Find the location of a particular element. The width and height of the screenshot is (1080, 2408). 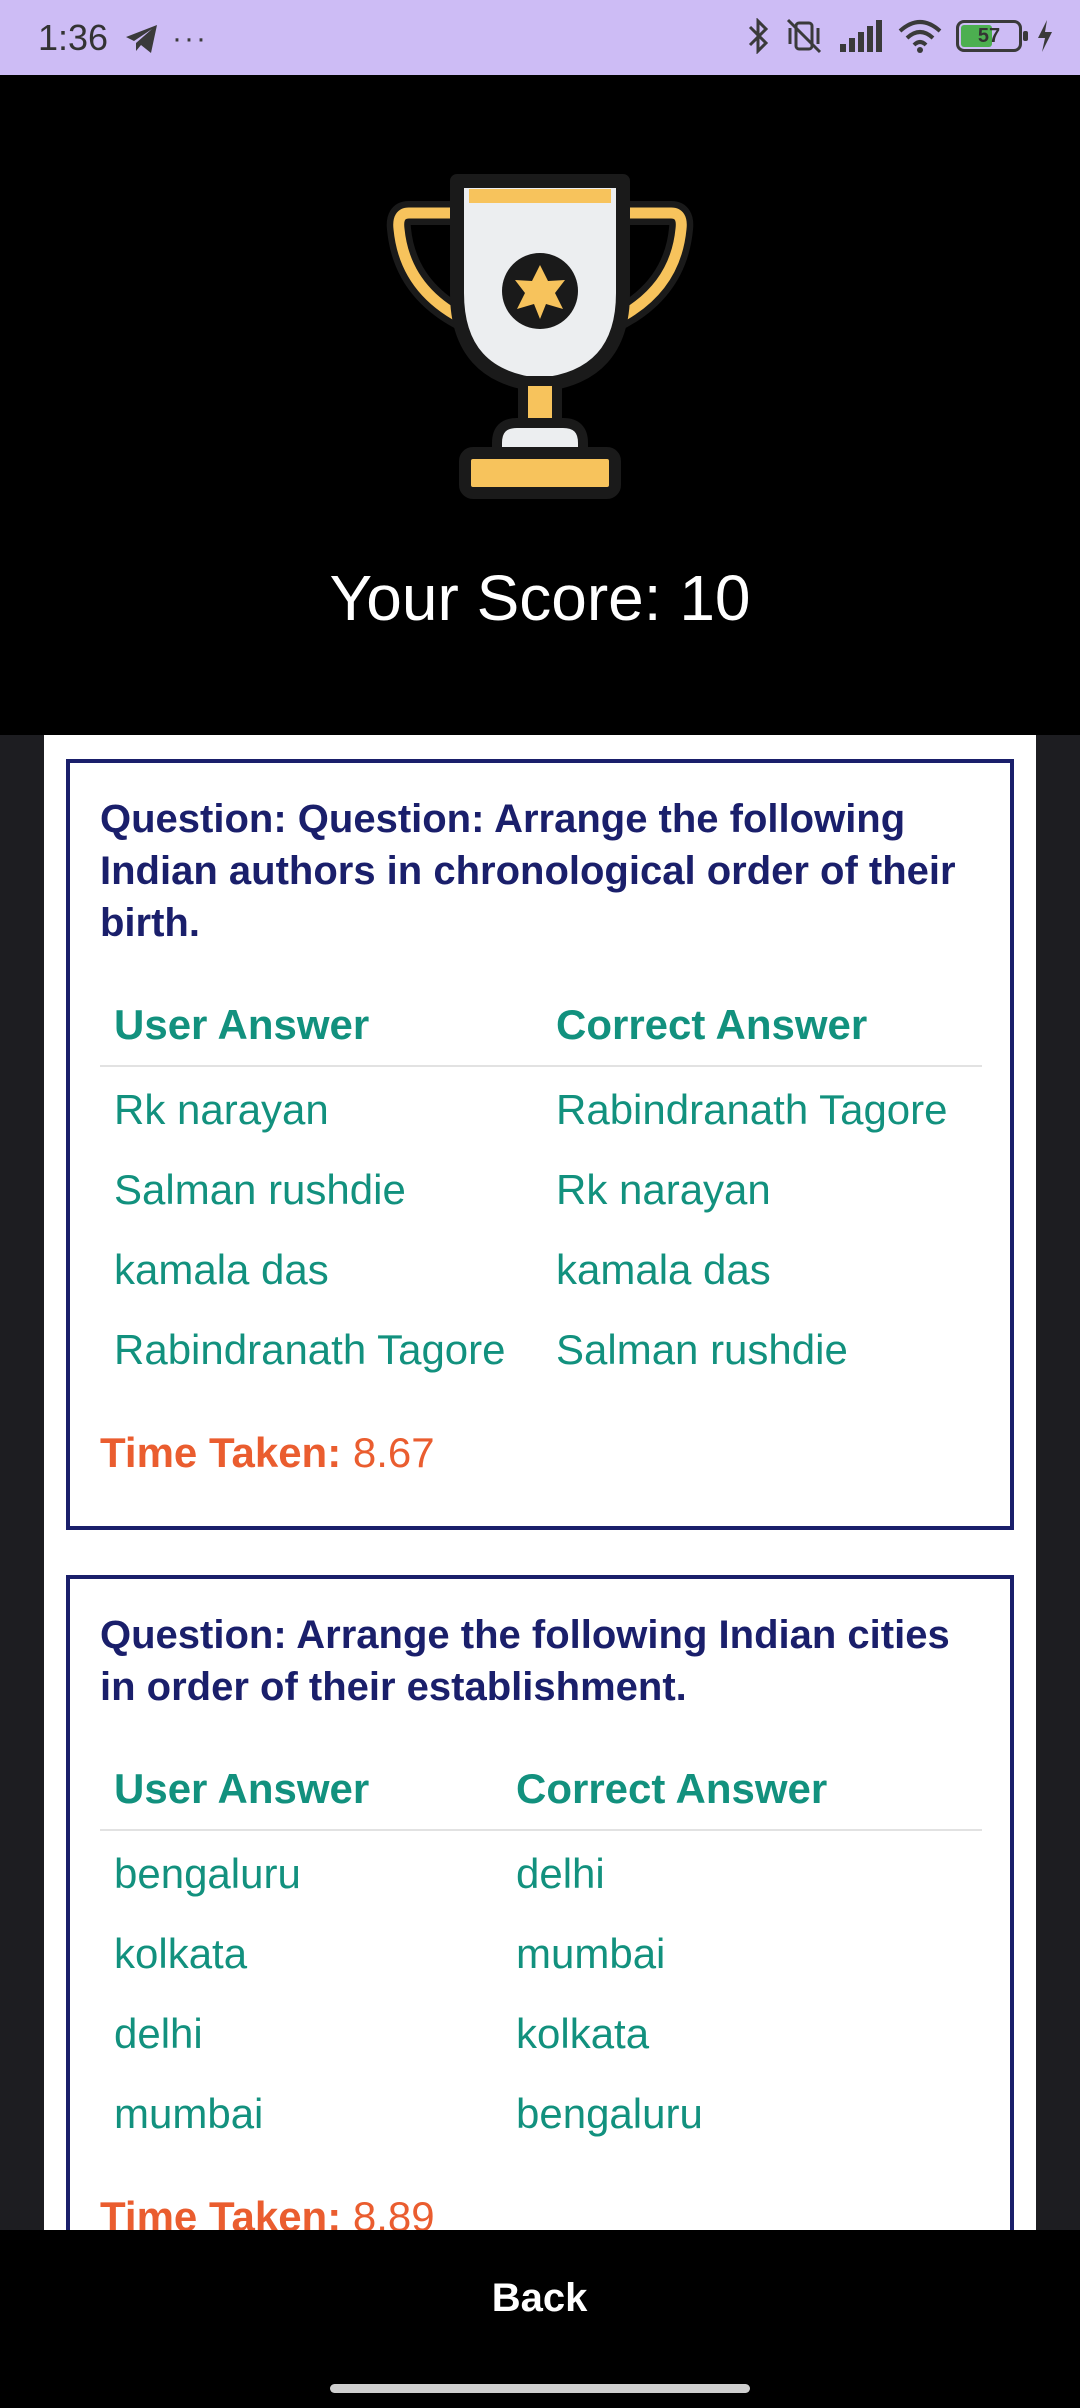

user-answer: Rabindranath Tagore is located at coordinates (310, 1349).